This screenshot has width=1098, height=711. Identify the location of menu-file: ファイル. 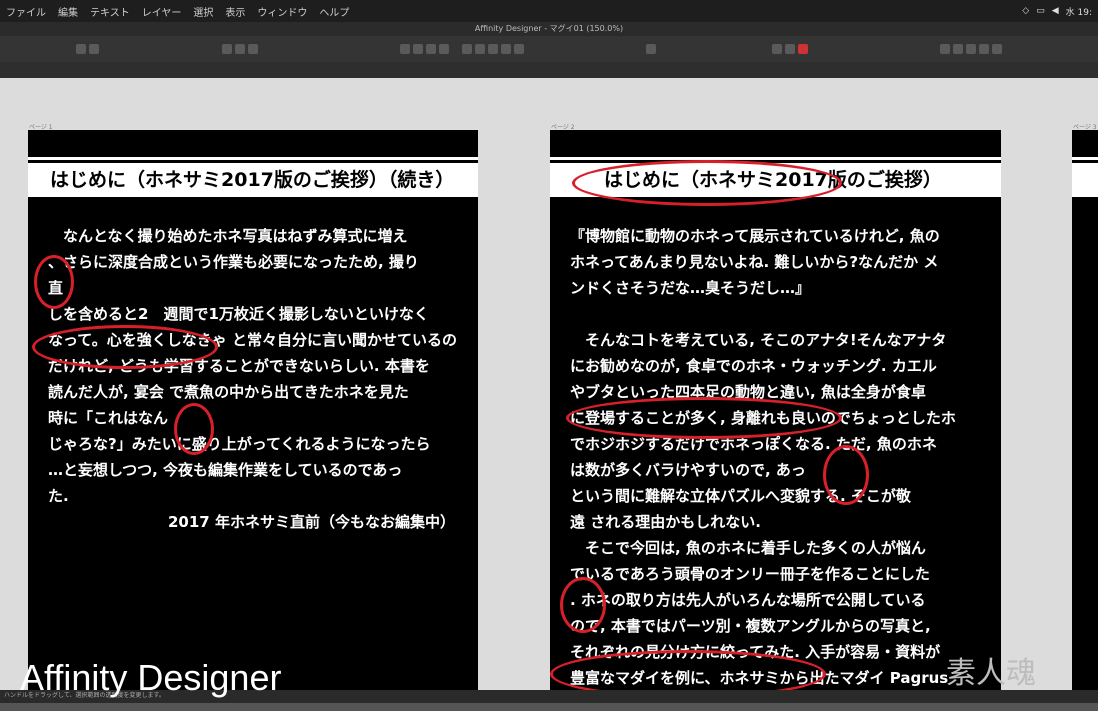
(26, 11).